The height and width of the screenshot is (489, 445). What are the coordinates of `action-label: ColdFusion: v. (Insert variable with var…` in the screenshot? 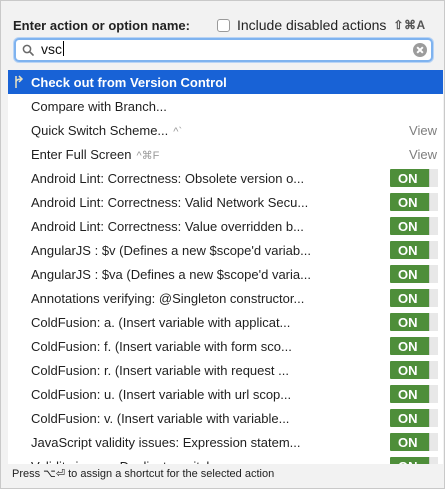 It's located at (160, 418).